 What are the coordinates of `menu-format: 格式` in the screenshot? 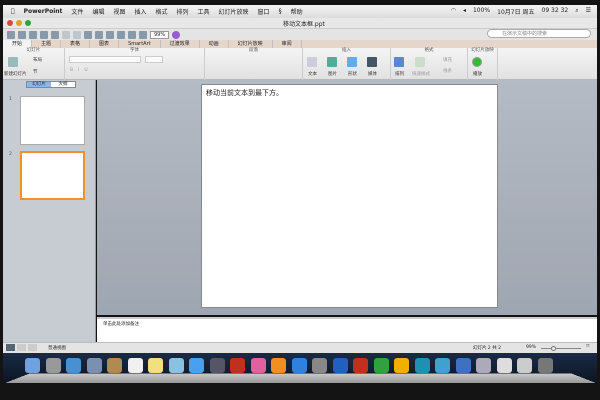 It's located at (161, 11).